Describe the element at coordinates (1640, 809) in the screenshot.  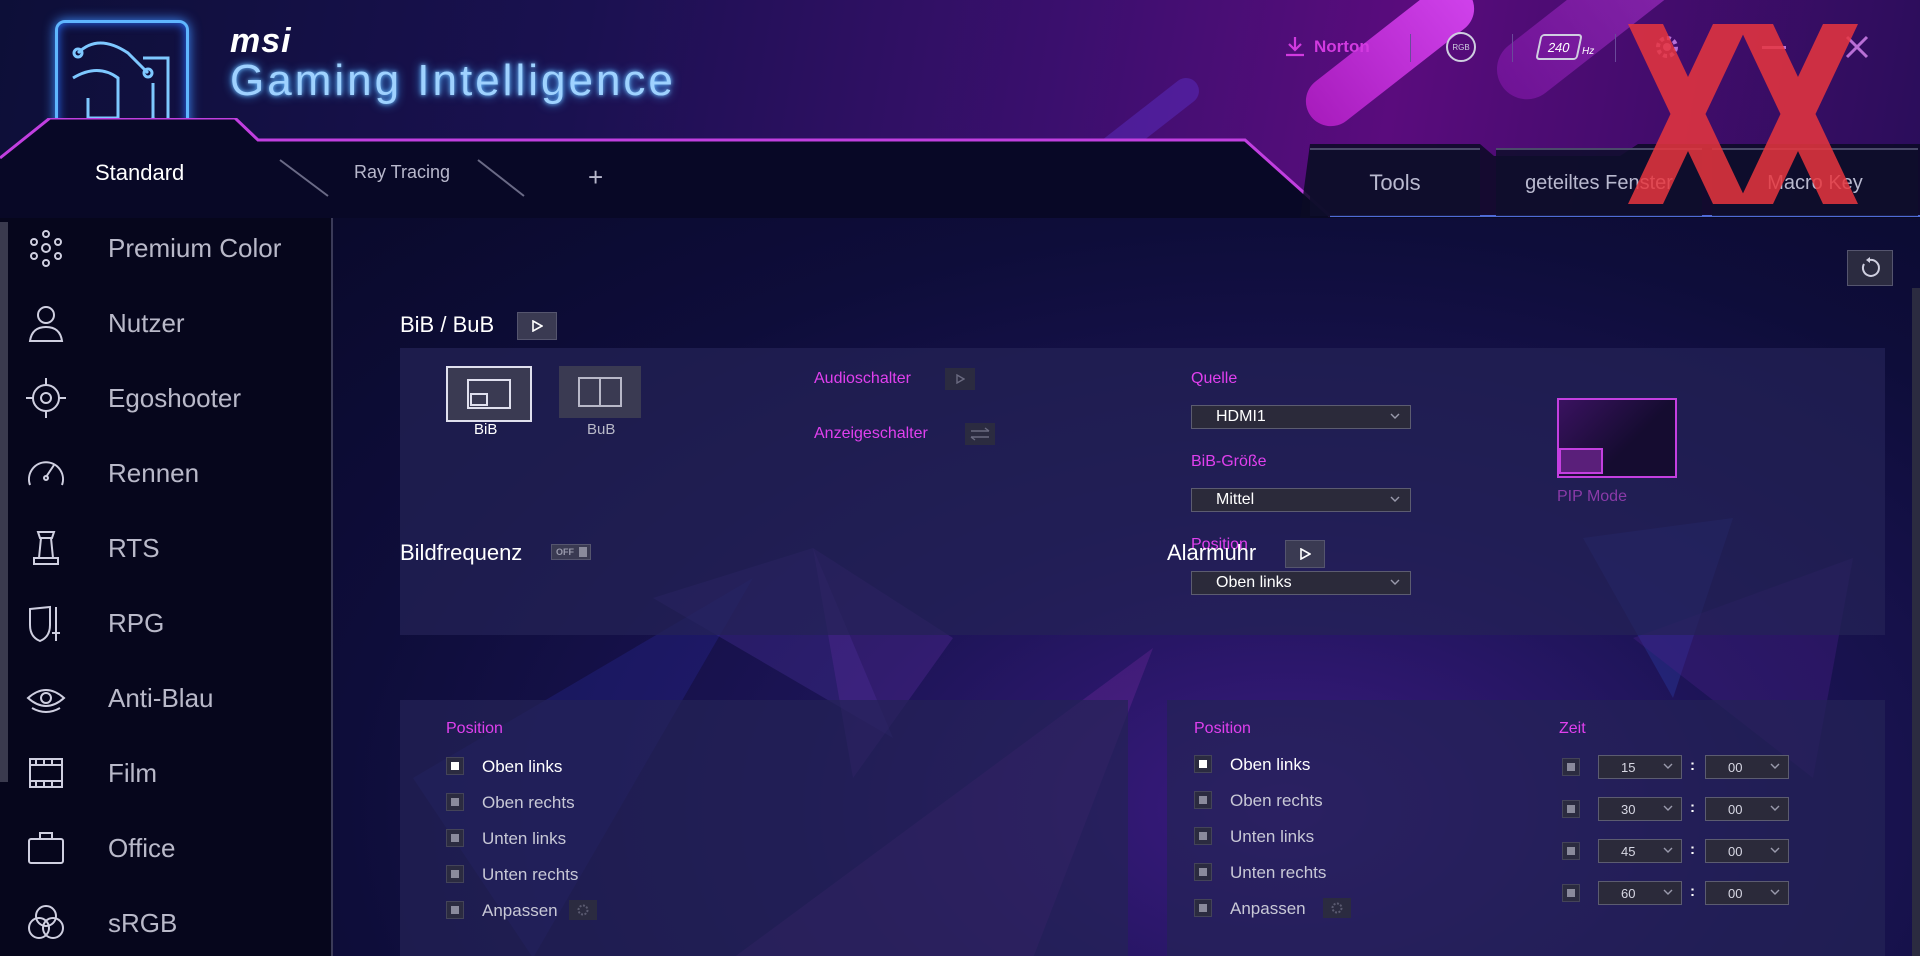
I see `alarm-minutes-select: 30` at that location.